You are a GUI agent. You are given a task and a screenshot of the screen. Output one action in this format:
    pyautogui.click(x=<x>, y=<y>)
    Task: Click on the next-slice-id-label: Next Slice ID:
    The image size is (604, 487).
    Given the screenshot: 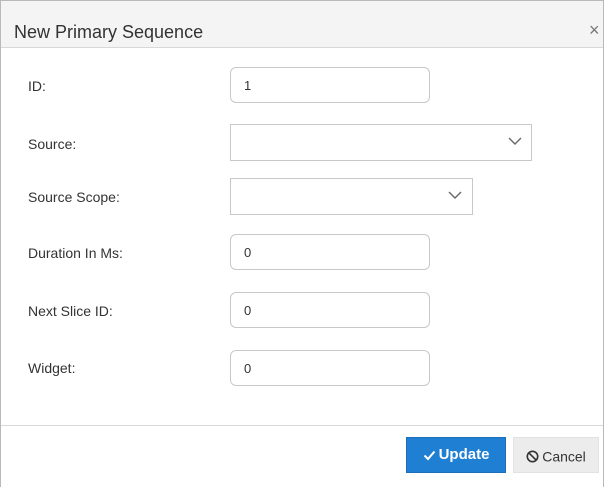 What is the action you would take?
    pyautogui.click(x=70, y=311)
    